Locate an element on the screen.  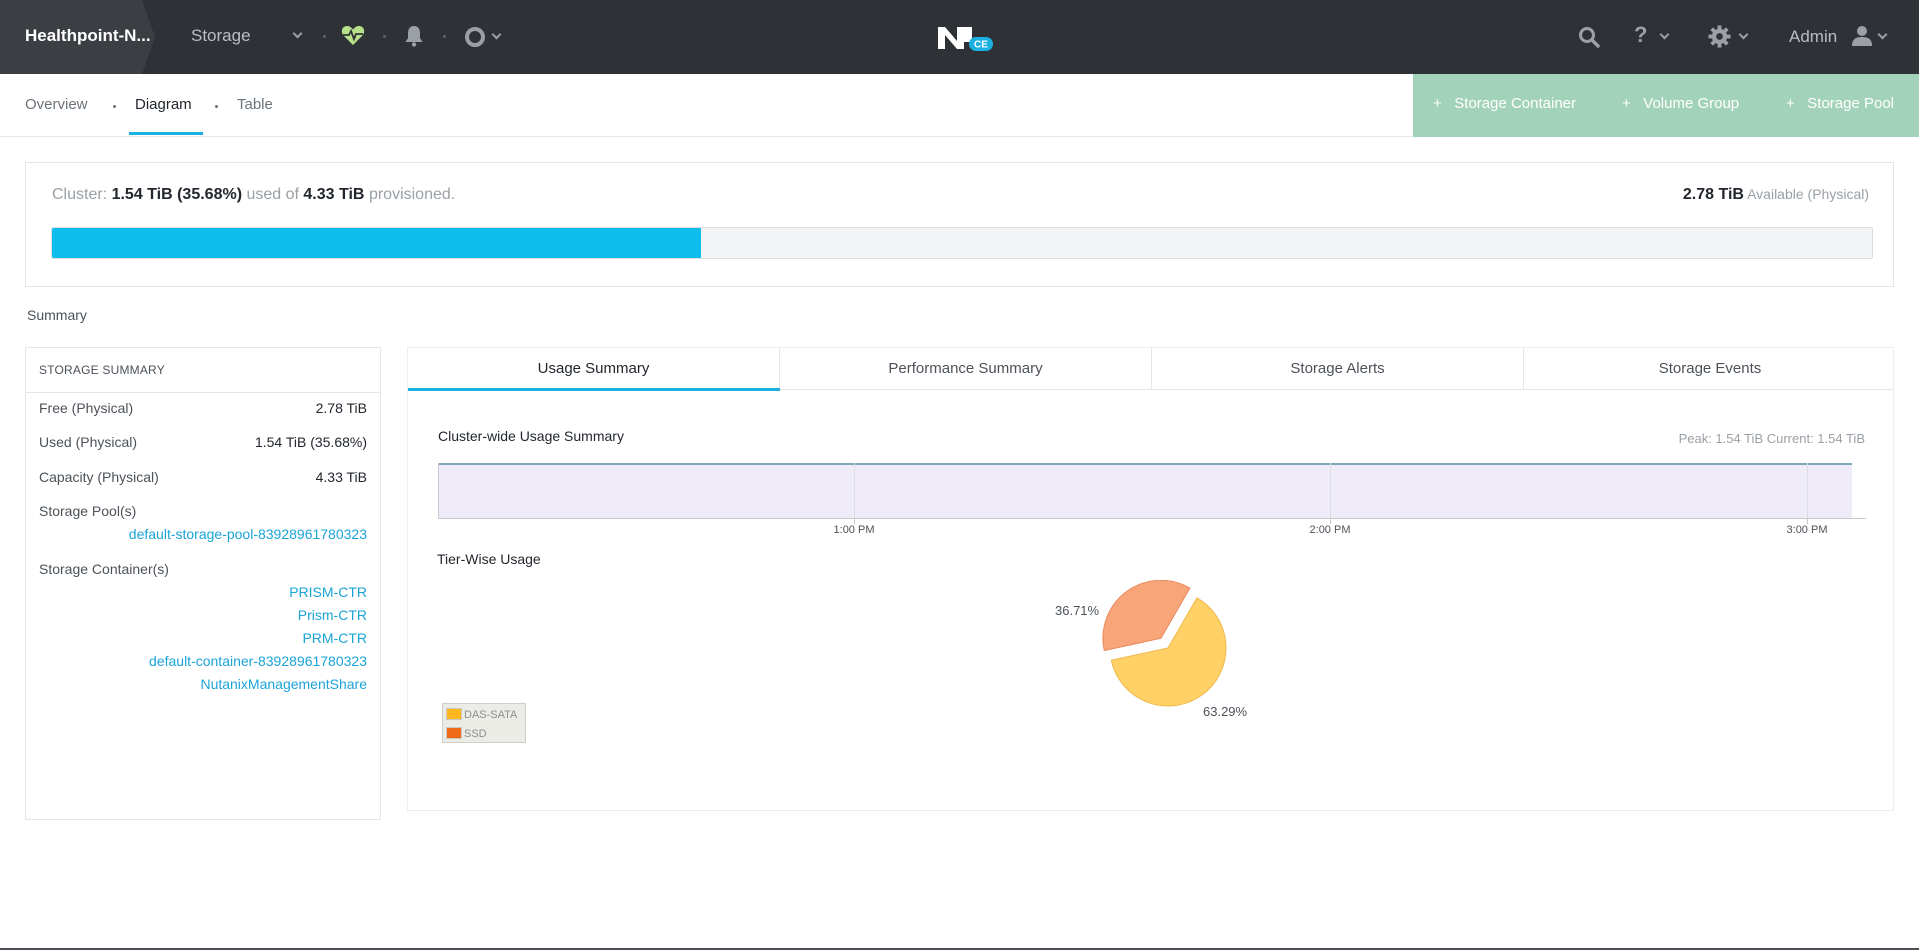
summary-heading: Summary is located at coordinates (57, 315).